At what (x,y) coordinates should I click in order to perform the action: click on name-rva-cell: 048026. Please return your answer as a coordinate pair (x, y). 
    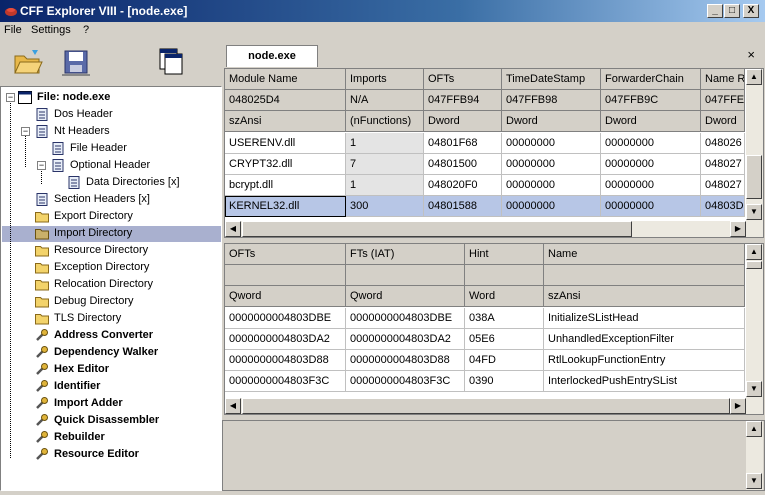
    Looking at the image, I should click on (723, 143).